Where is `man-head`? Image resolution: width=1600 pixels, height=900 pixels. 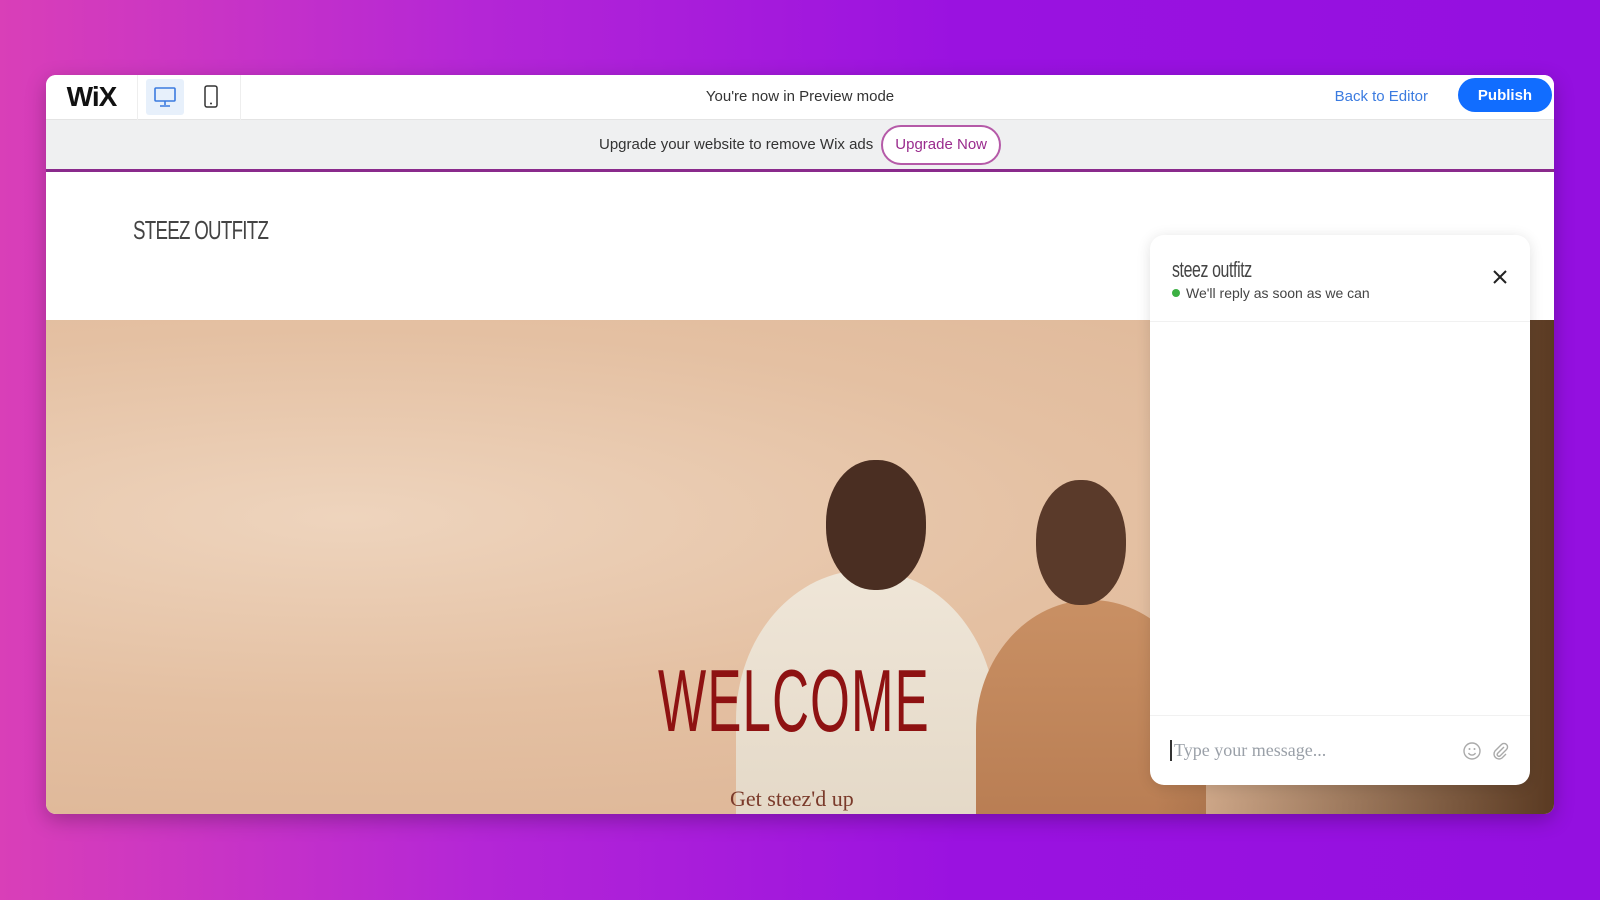
man-head is located at coordinates (876, 525).